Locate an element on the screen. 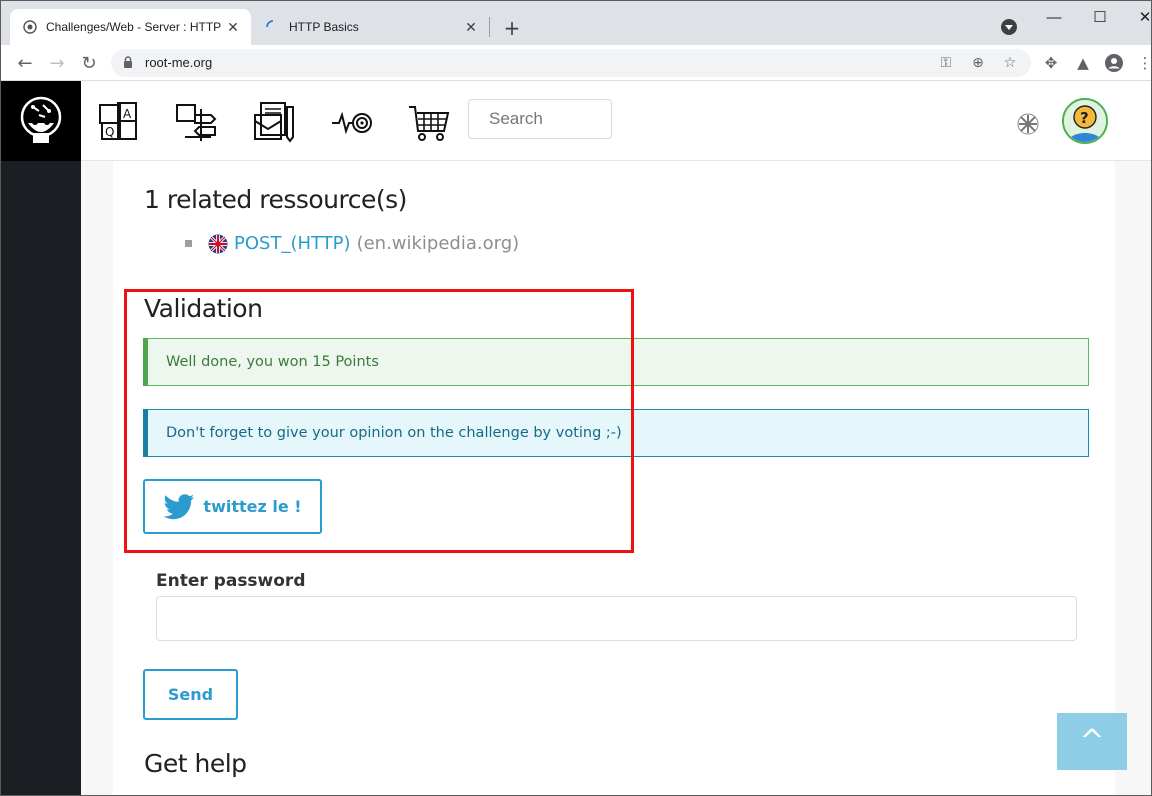 The width and height of the screenshot is (1152, 796). faq-icon: A Q is located at coordinates (119, 122).